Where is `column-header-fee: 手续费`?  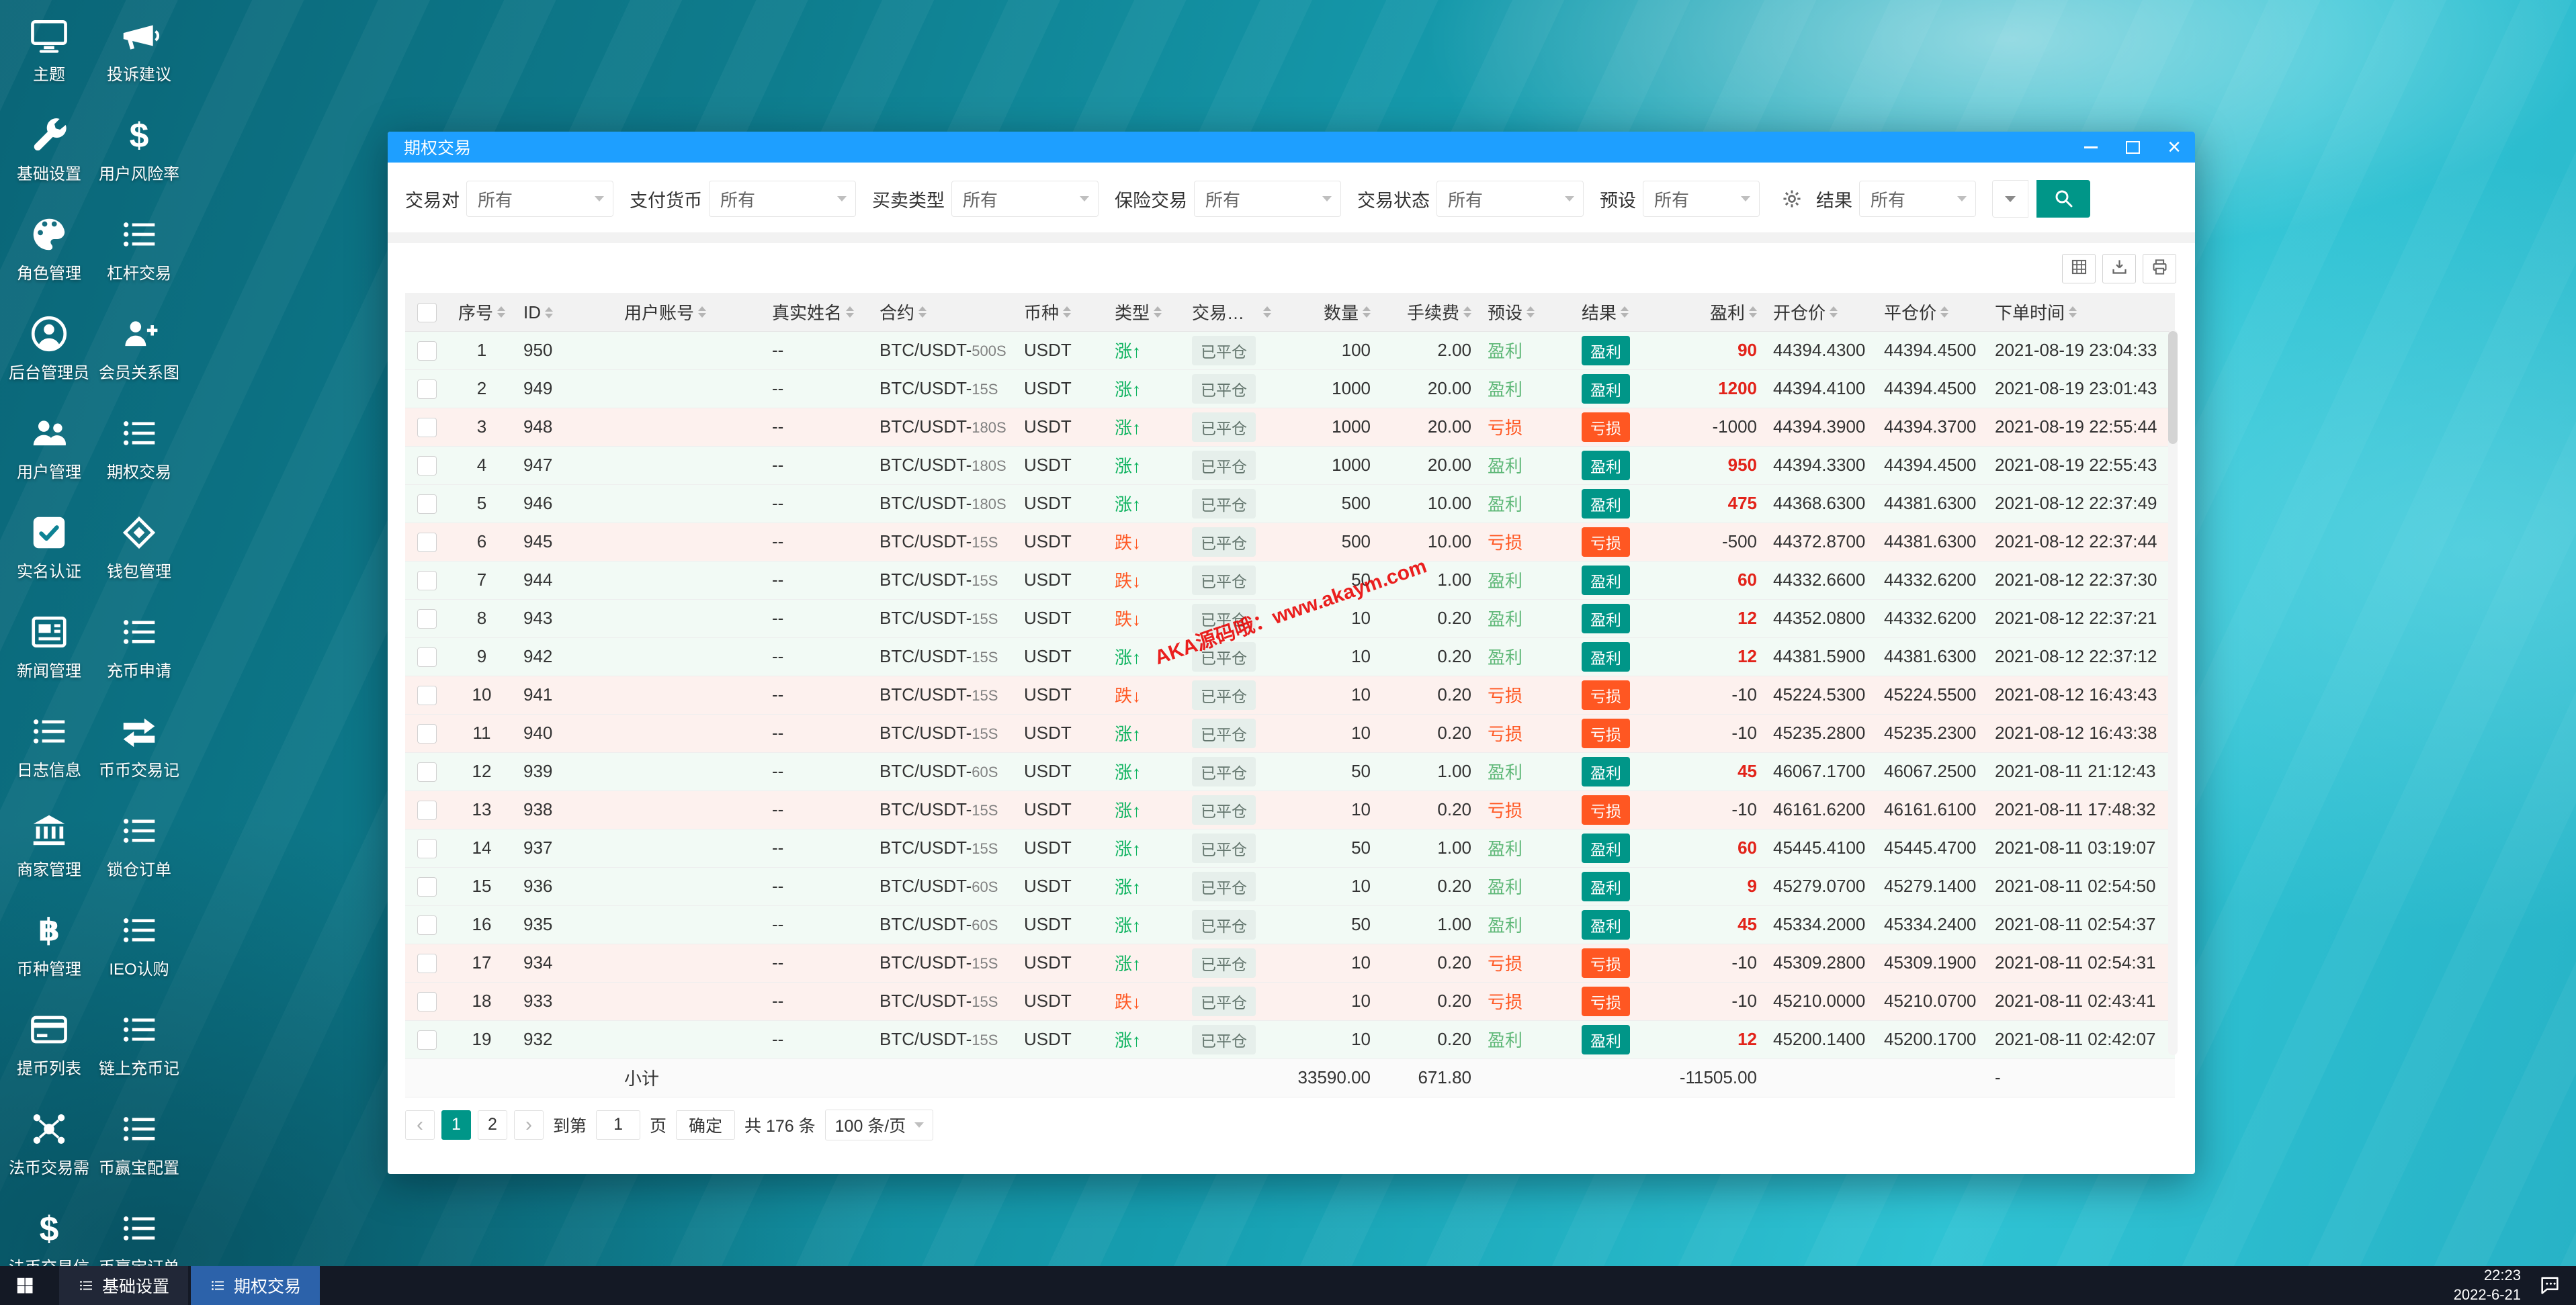 column-header-fee: 手续费 is located at coordinates (1429, 312).